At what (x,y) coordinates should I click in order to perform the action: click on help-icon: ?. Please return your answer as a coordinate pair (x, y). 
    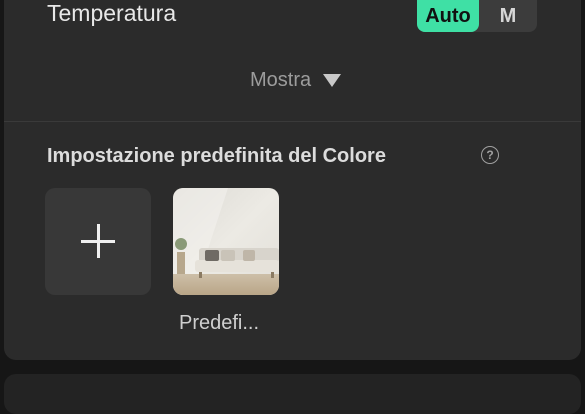
    Looking at the image, I should click on (490, 155).